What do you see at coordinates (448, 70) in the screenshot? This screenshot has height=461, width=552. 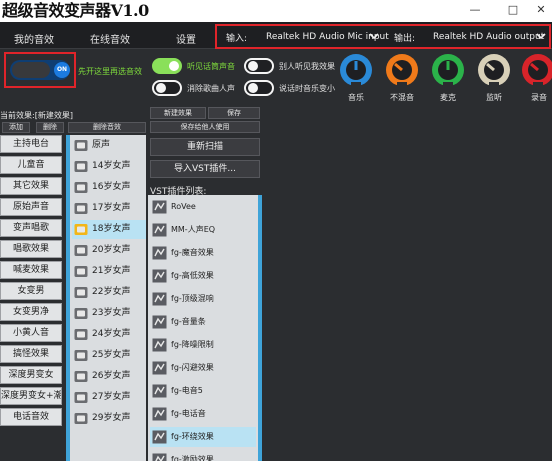 I see `mic-dial-icon` at bounding box center [448, 70].